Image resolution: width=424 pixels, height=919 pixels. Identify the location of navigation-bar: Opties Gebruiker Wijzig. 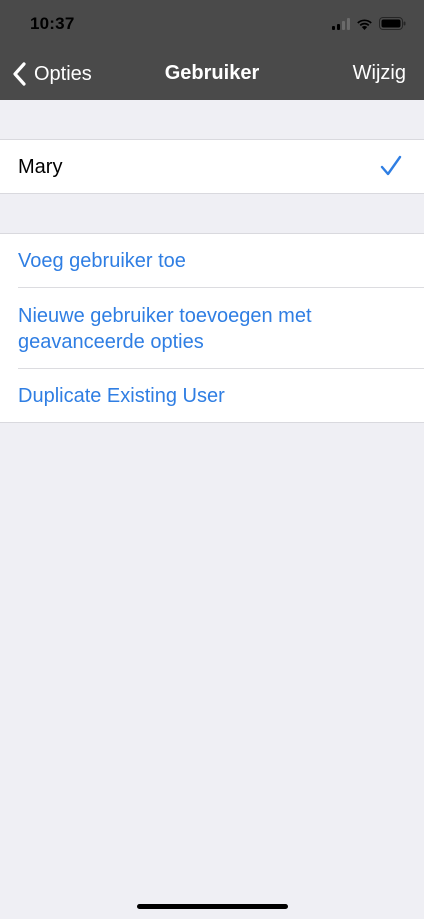
(212, 74).